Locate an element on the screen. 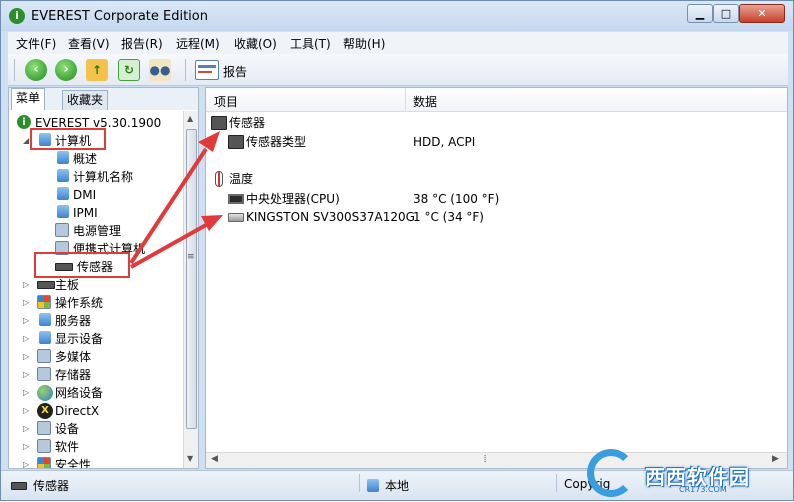 This screenshot has height=502, width=794. annotation-arrows is located at coordinates (176, 200).